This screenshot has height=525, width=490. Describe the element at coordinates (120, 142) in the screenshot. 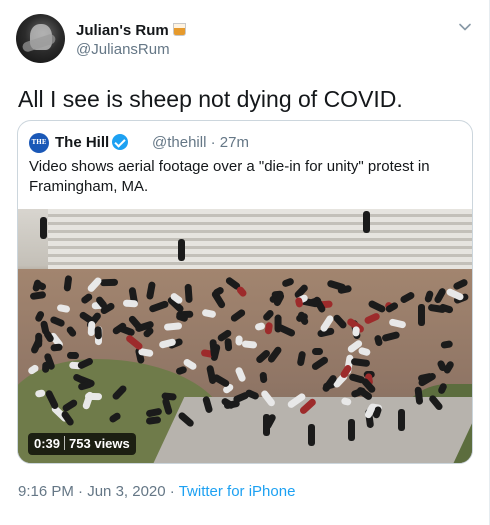

I see `verified-badge-icon` at that location.